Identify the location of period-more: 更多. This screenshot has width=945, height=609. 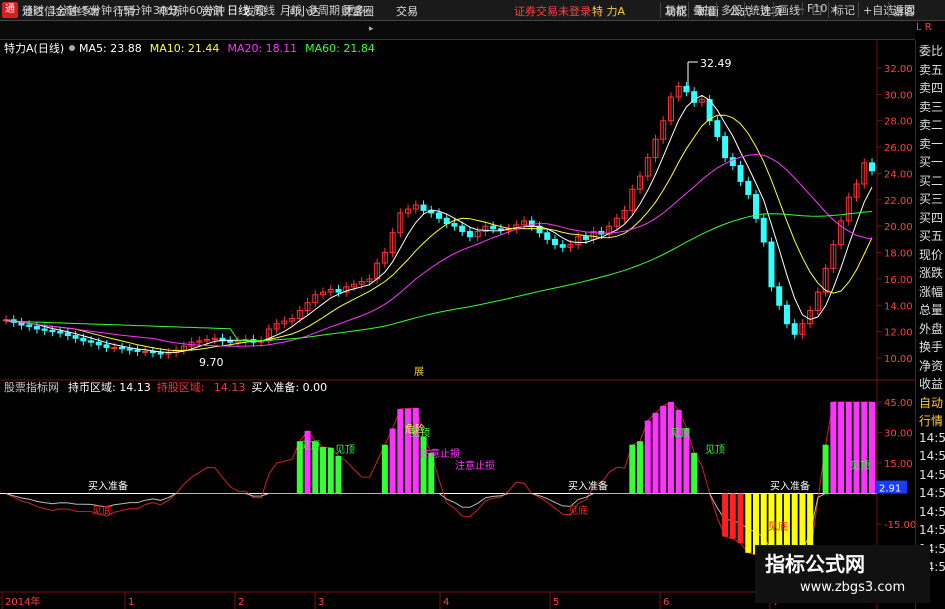
(354, 10).